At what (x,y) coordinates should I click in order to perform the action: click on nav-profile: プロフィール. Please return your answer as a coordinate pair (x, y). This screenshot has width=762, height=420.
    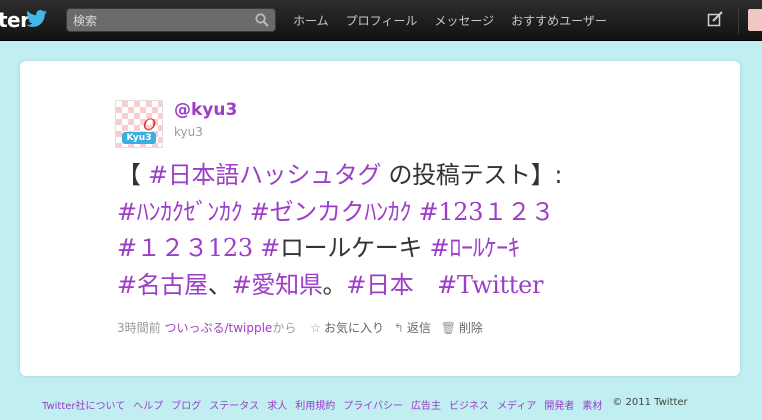
    Looking at the image, I should click on (382, 20).